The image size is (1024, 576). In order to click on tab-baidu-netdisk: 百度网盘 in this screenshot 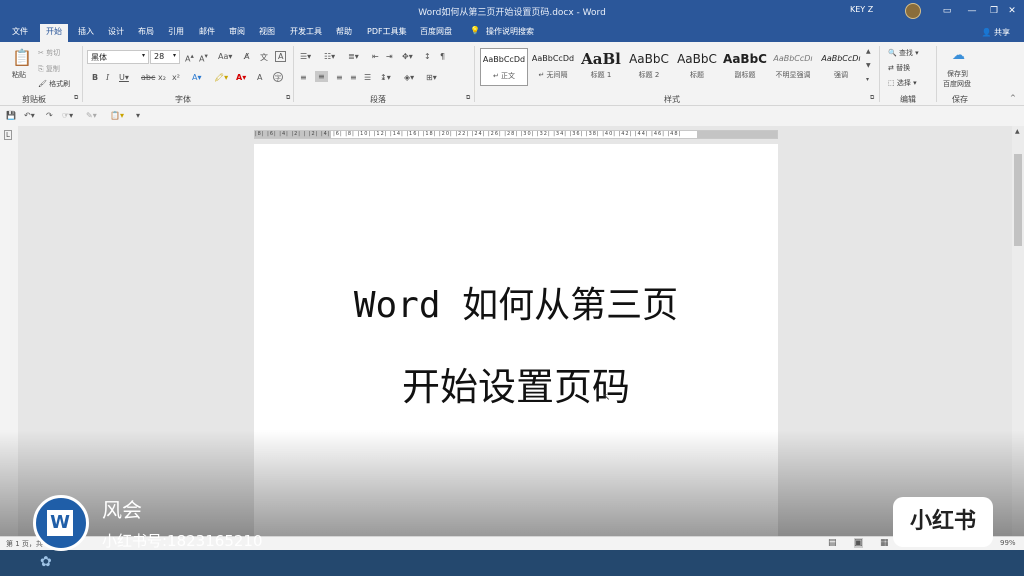, I will do `click(436, 31)`.